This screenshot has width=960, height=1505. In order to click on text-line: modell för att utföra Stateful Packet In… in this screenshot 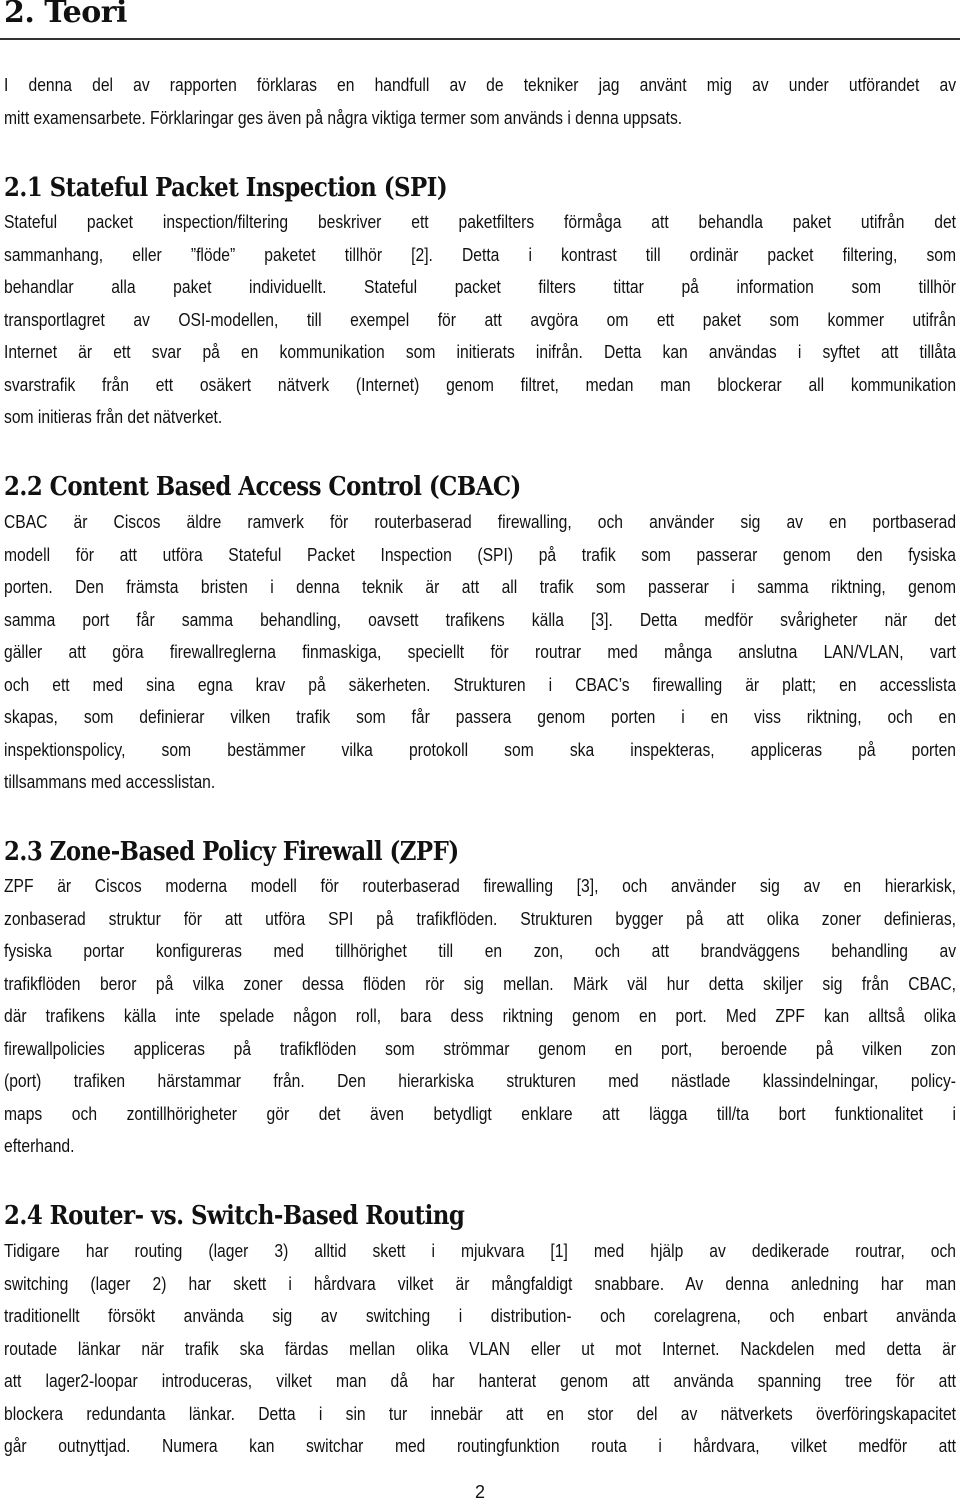, I will do `click(480, 554)`.